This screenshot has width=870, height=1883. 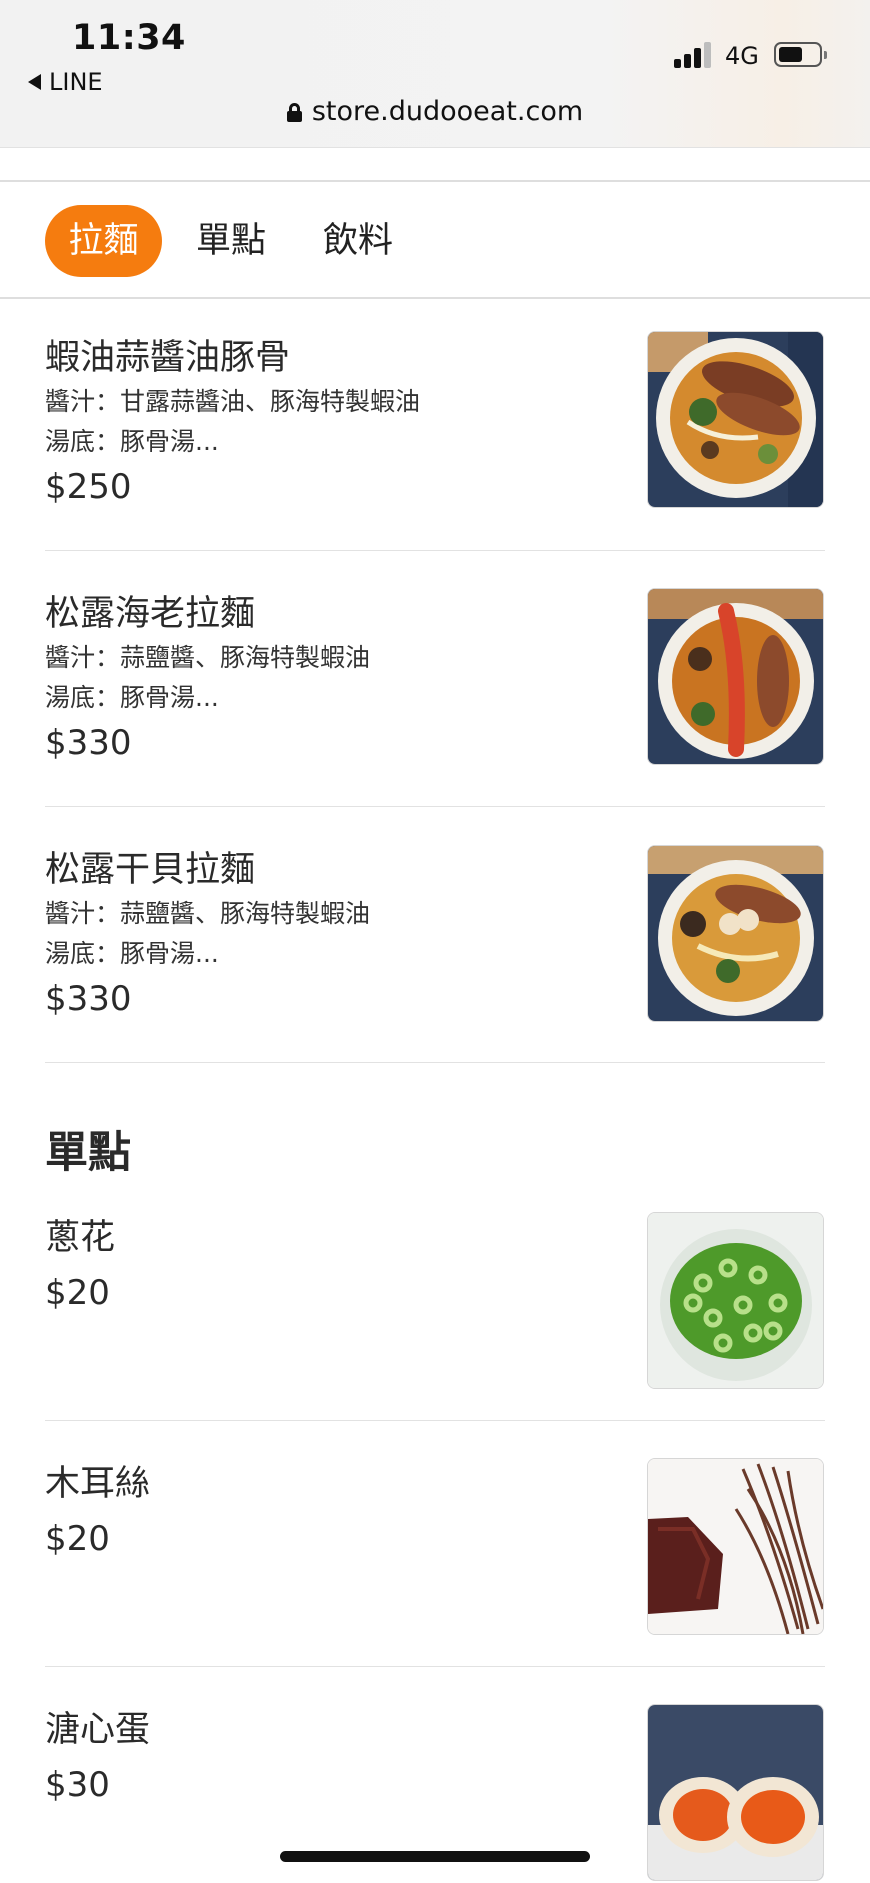 I want to click on back-app-label: LINE, so click(x=76, y=82).